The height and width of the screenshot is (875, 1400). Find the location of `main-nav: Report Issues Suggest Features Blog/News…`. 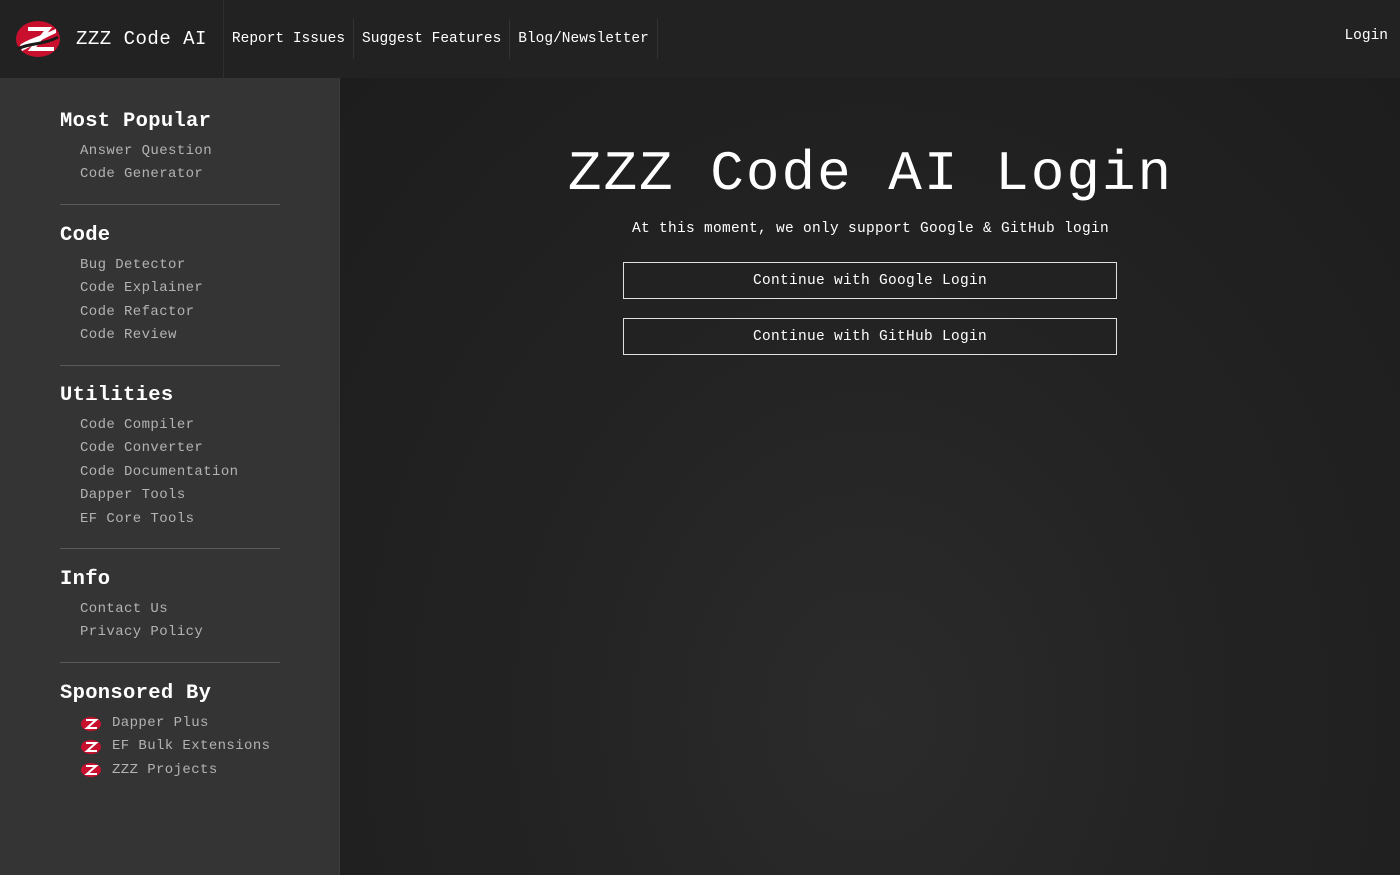

main-nav: Report Issues Suggest Features Blog/News… is located at coordinates (441, 39).